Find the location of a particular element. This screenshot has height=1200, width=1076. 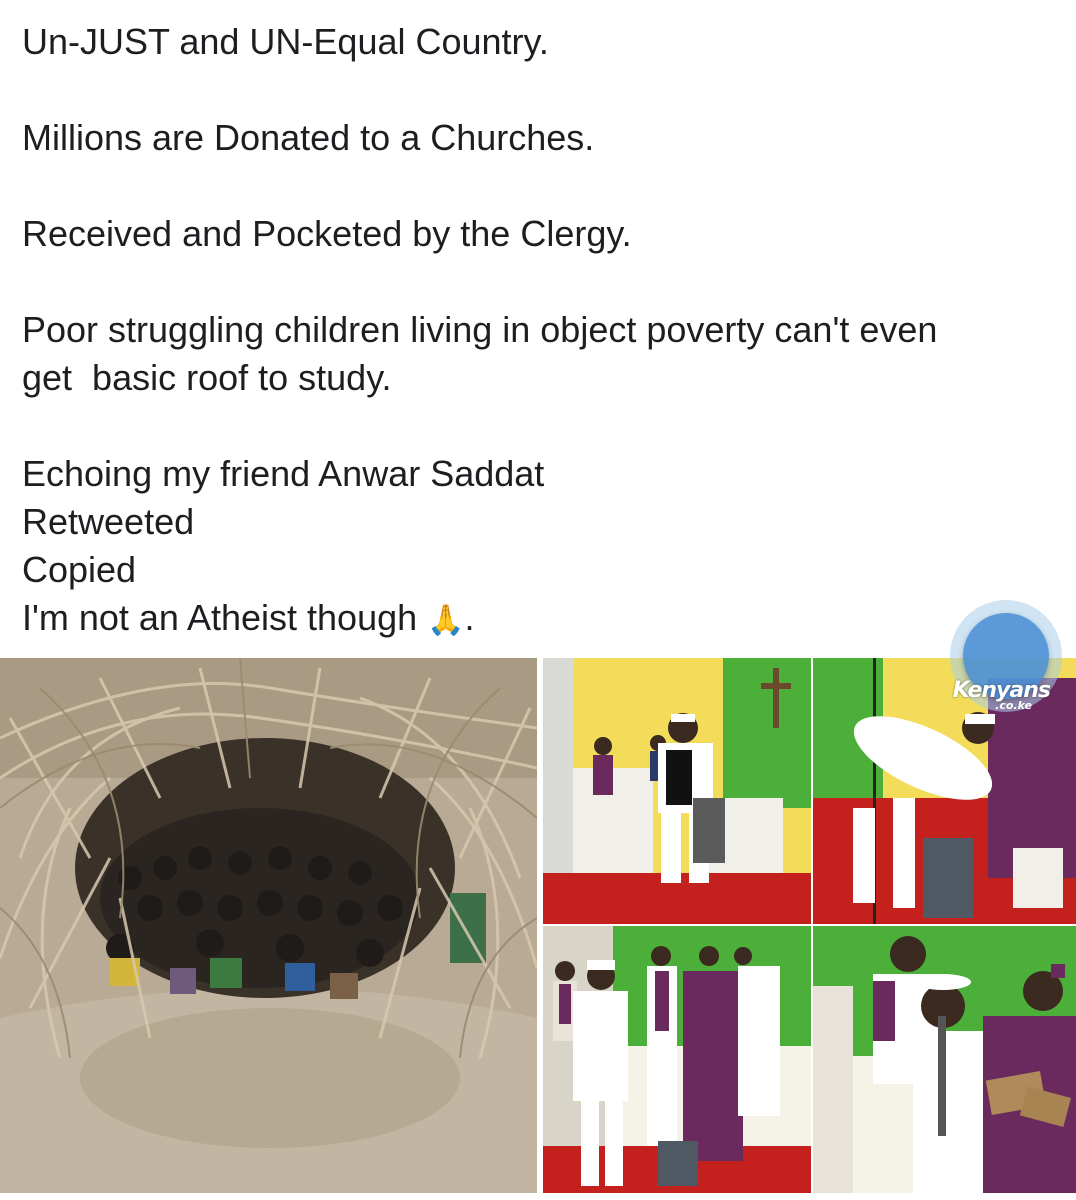

praying-hands-emoji: 🙏 is located at coordinates (446, 620).